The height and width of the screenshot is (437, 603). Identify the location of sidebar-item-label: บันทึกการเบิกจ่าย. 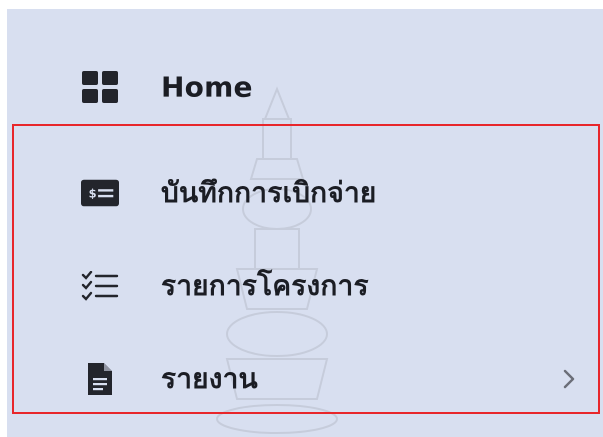
(269, 192).